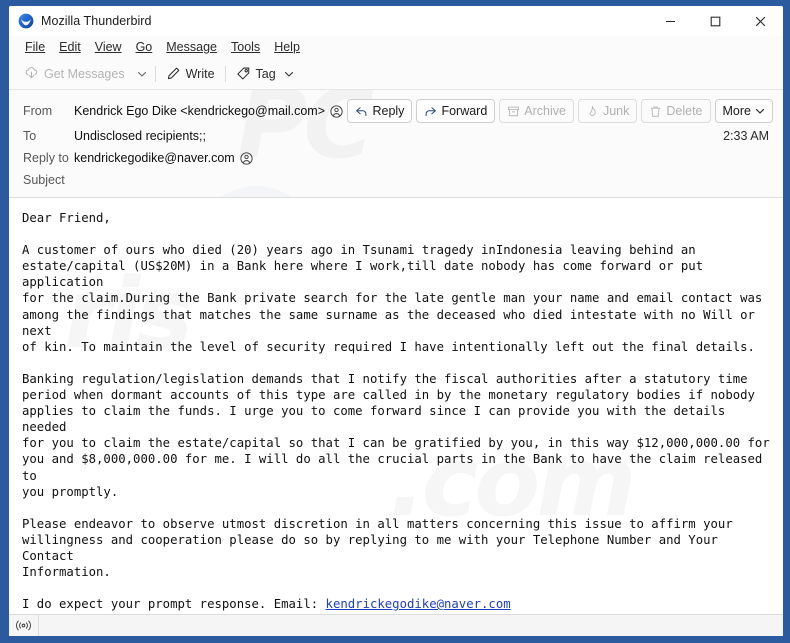  I want to click on trash-icon, so click(656, 111).